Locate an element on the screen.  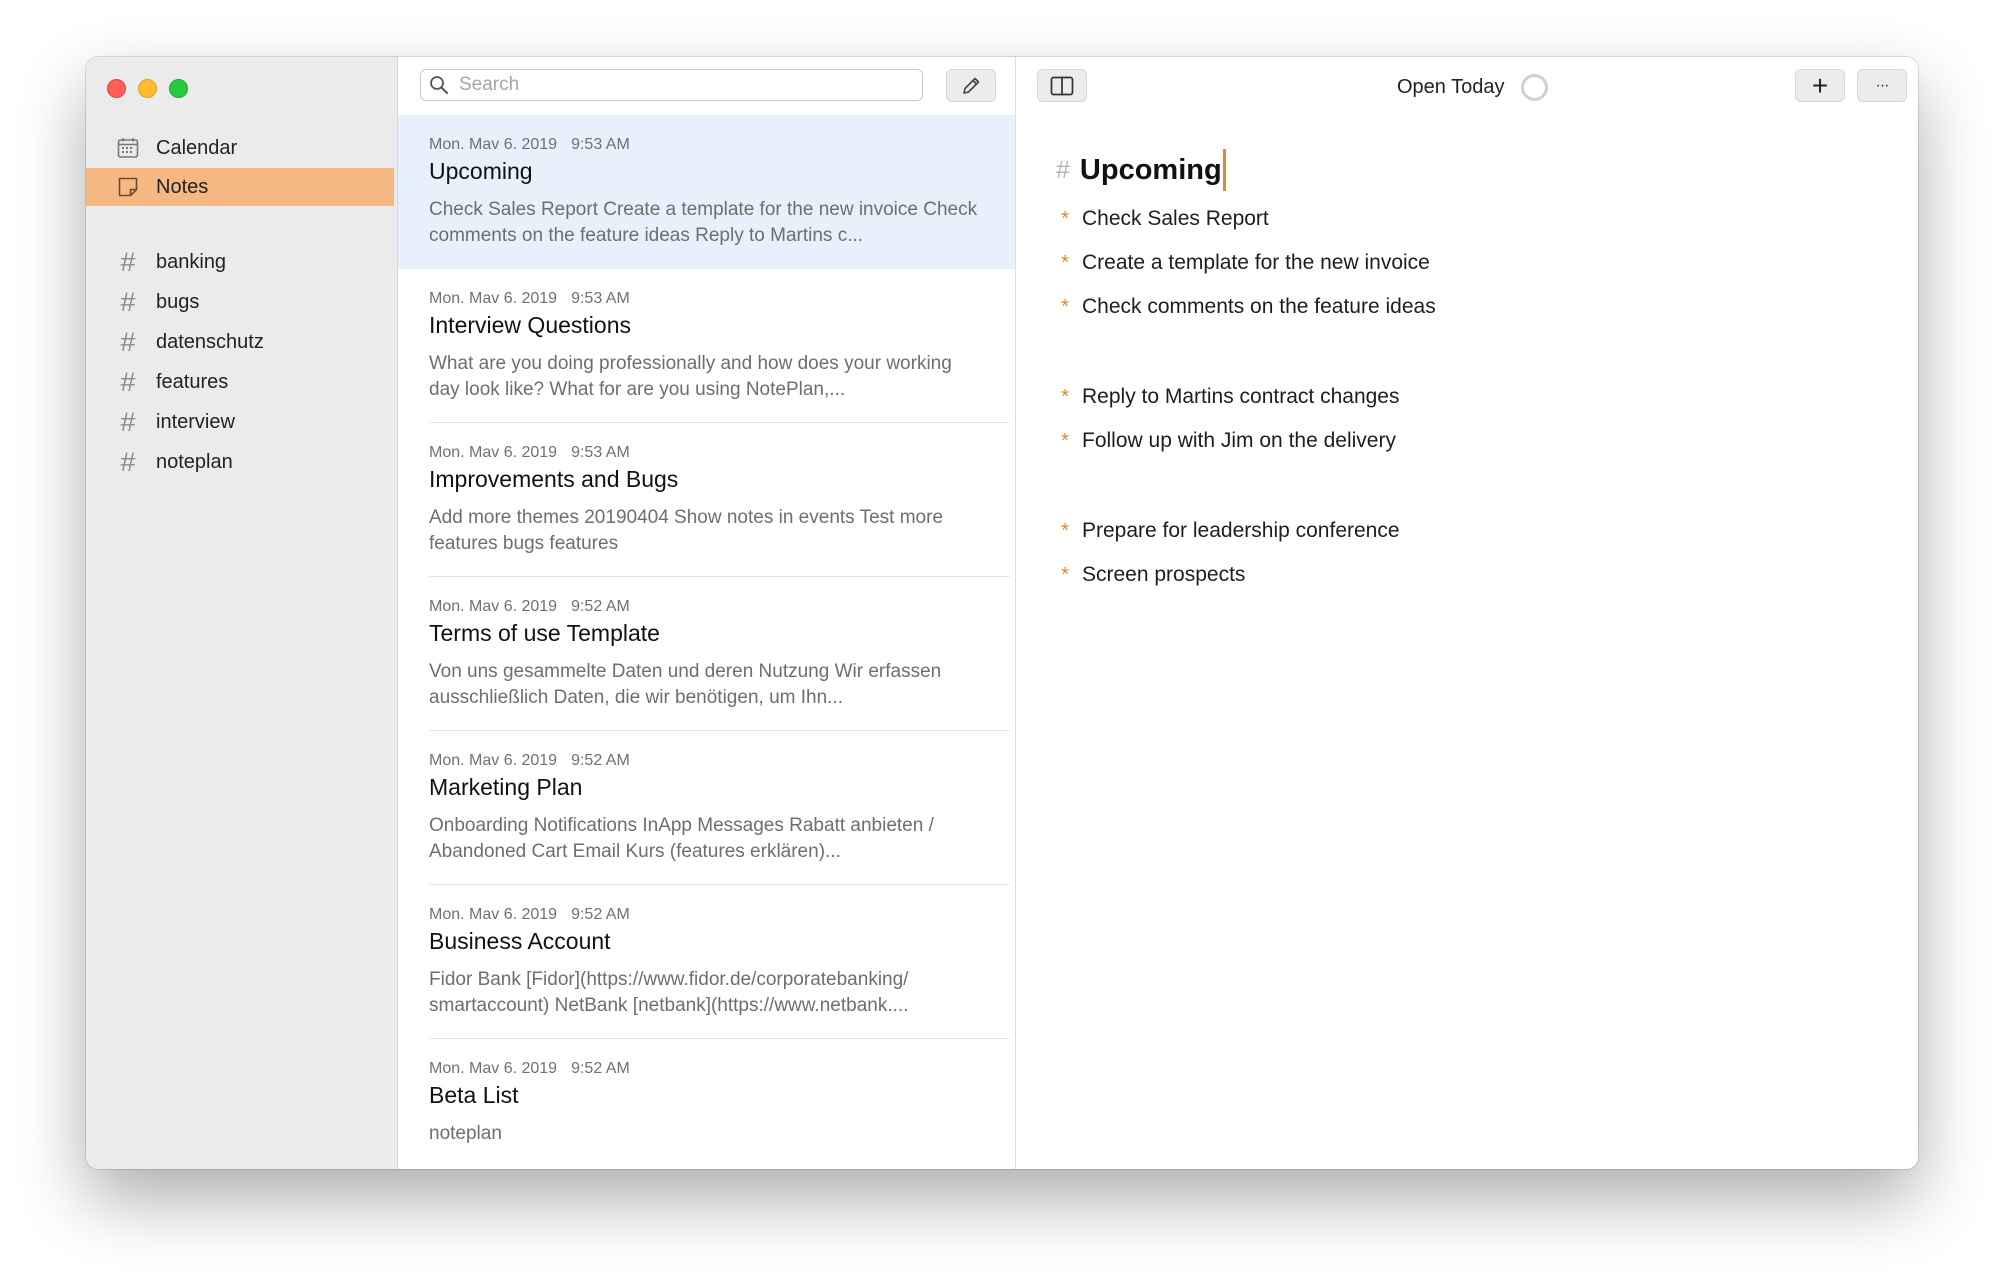
zoom-window-button is located at coordinates (178, 88).